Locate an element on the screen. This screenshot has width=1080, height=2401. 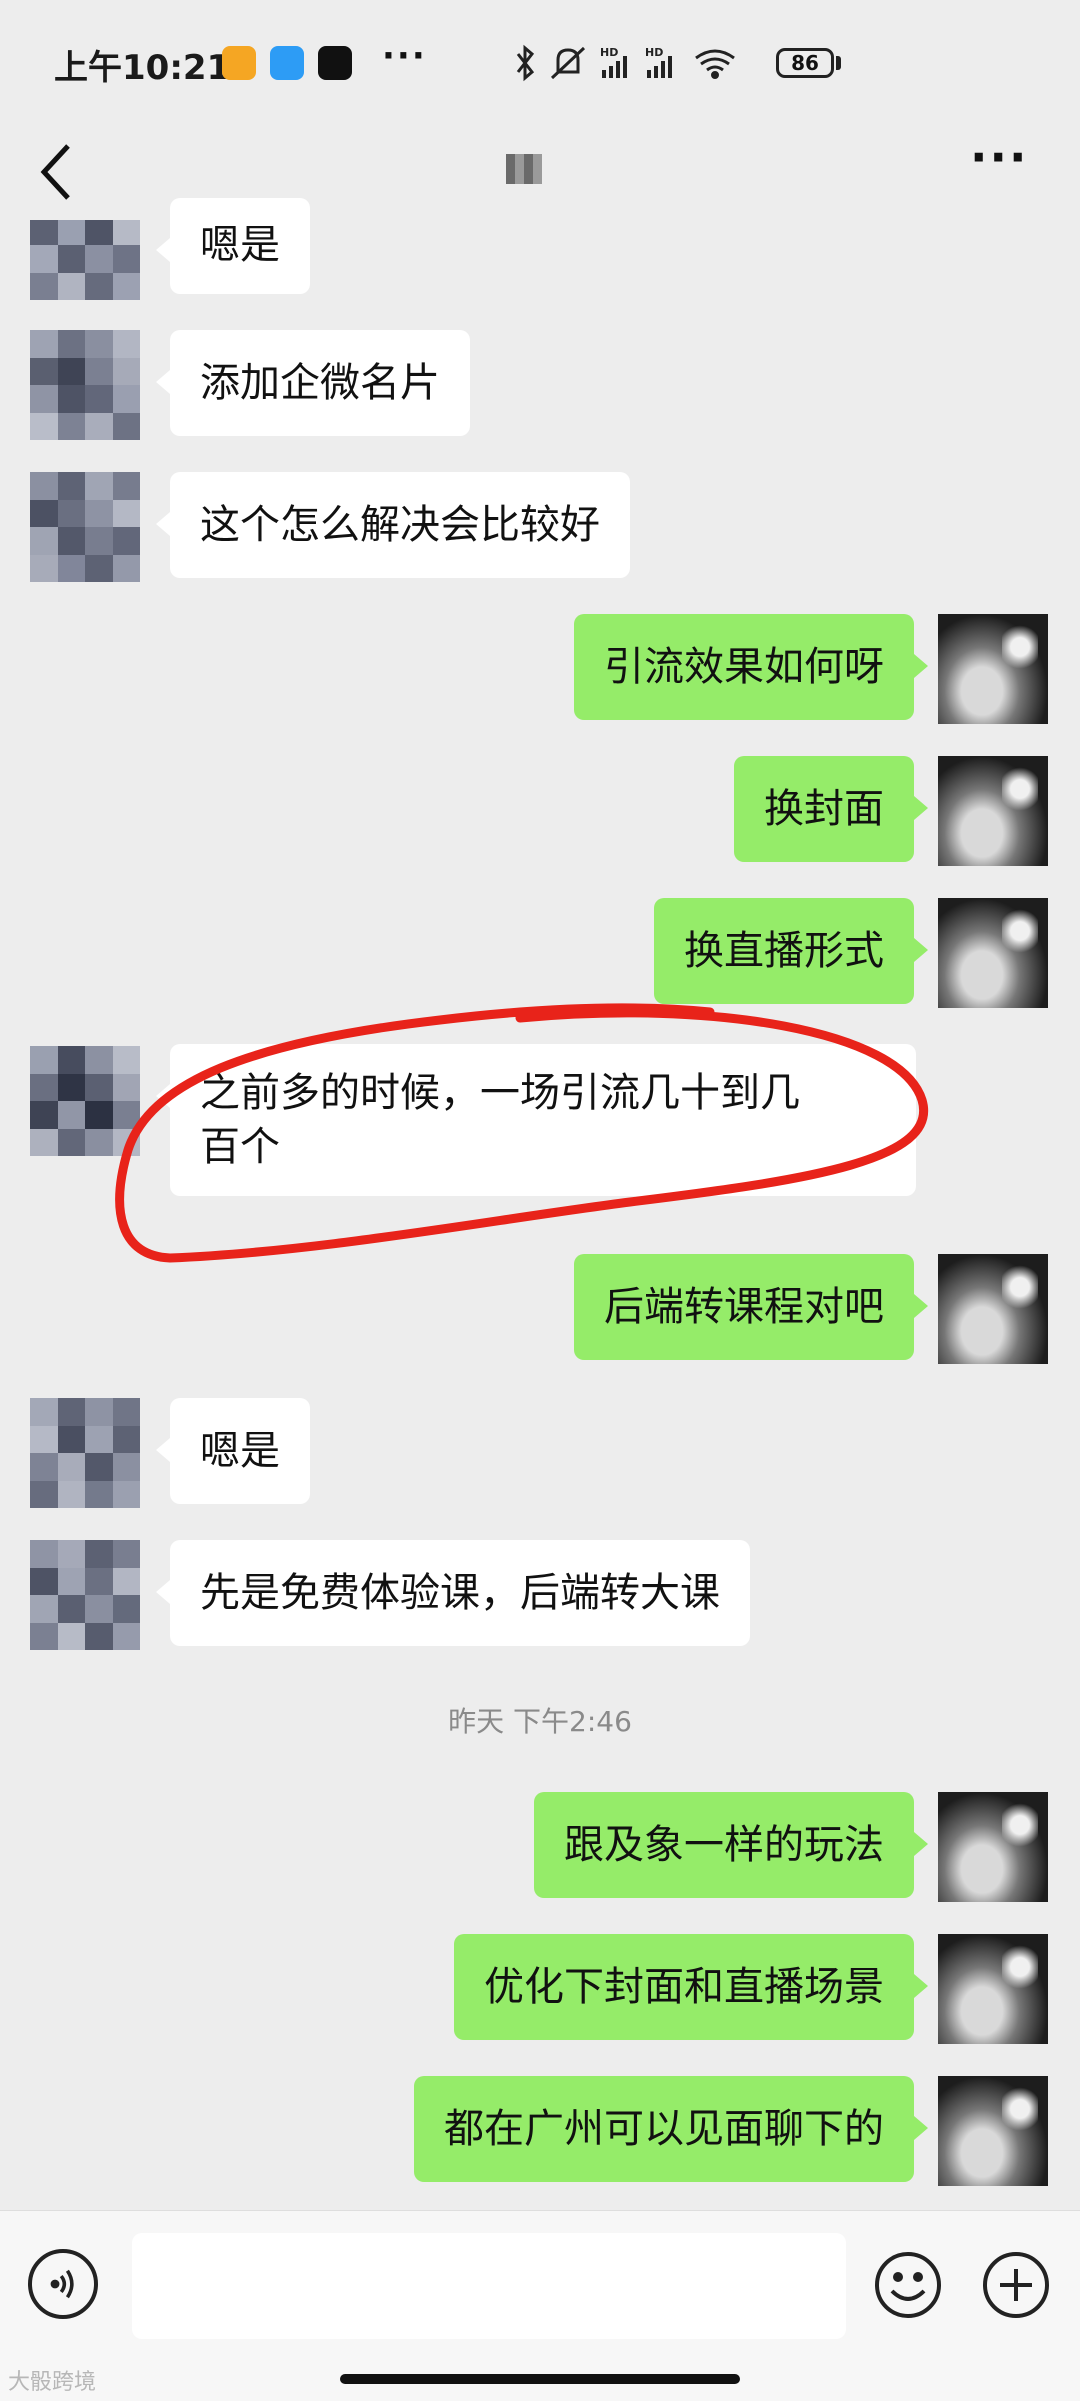
bluetooth-icon is located at coordinates (525, 63).